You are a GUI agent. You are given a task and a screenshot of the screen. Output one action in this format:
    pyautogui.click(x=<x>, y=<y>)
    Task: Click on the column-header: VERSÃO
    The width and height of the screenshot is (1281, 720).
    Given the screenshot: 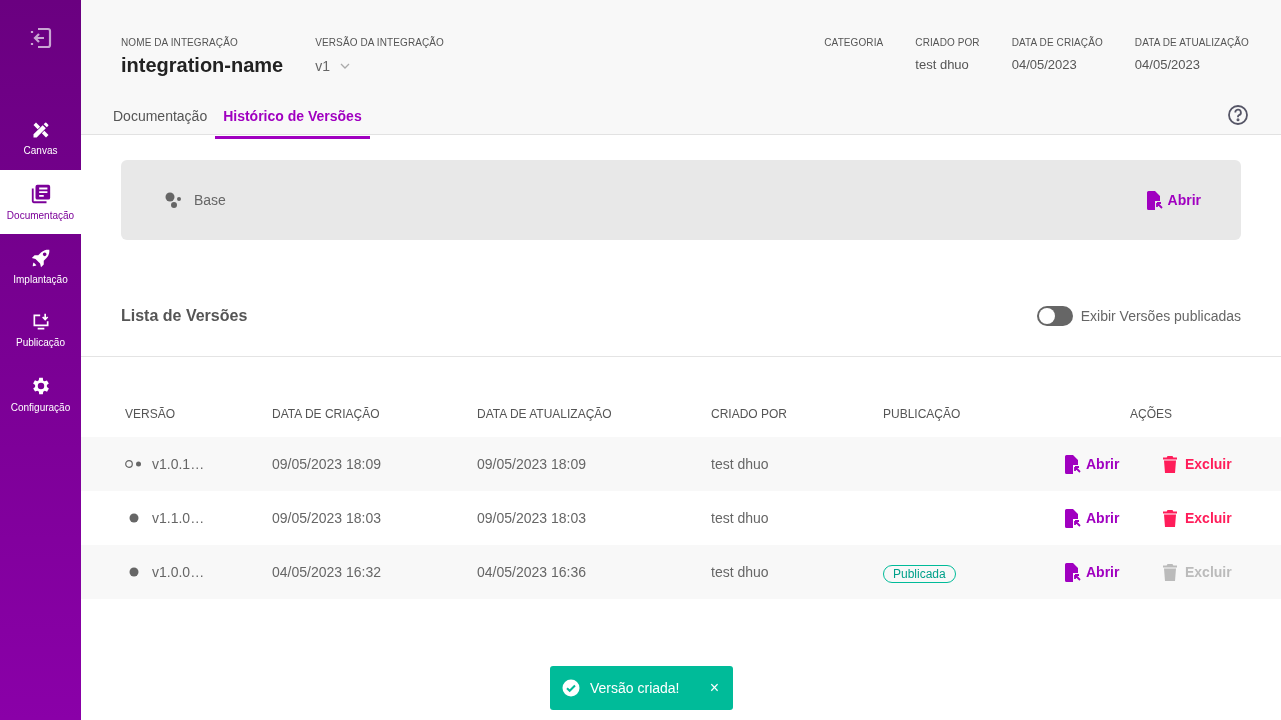 What is the action you would take?
    pyautogui.click(x=150, y=415)
    